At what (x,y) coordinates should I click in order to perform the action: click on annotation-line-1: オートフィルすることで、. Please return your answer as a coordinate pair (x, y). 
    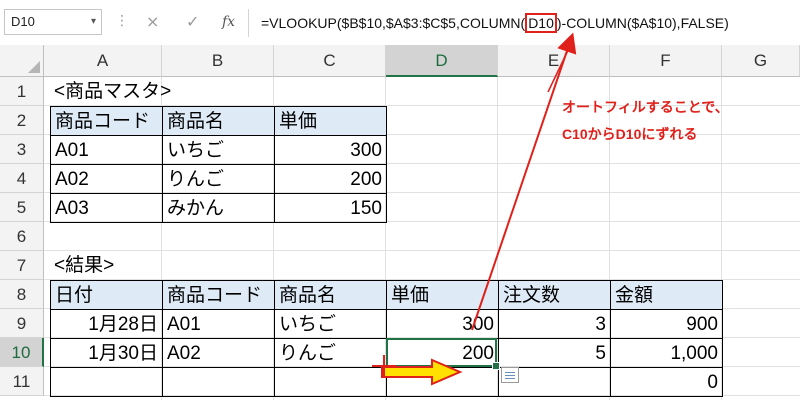
    Looking at the image, I should click on (645, 107).